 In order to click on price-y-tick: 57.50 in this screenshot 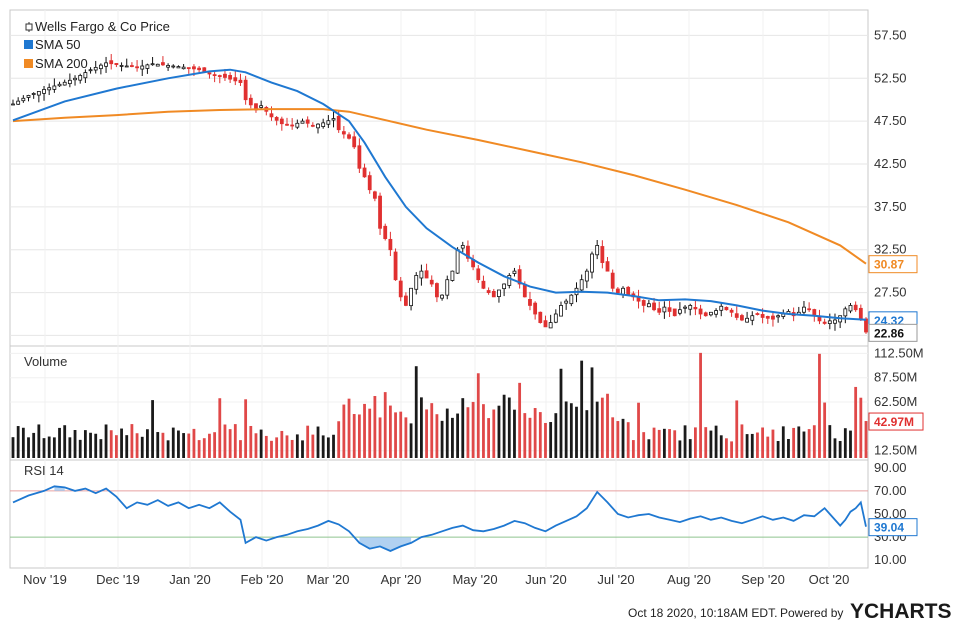, I will do `click(890, 34)`.